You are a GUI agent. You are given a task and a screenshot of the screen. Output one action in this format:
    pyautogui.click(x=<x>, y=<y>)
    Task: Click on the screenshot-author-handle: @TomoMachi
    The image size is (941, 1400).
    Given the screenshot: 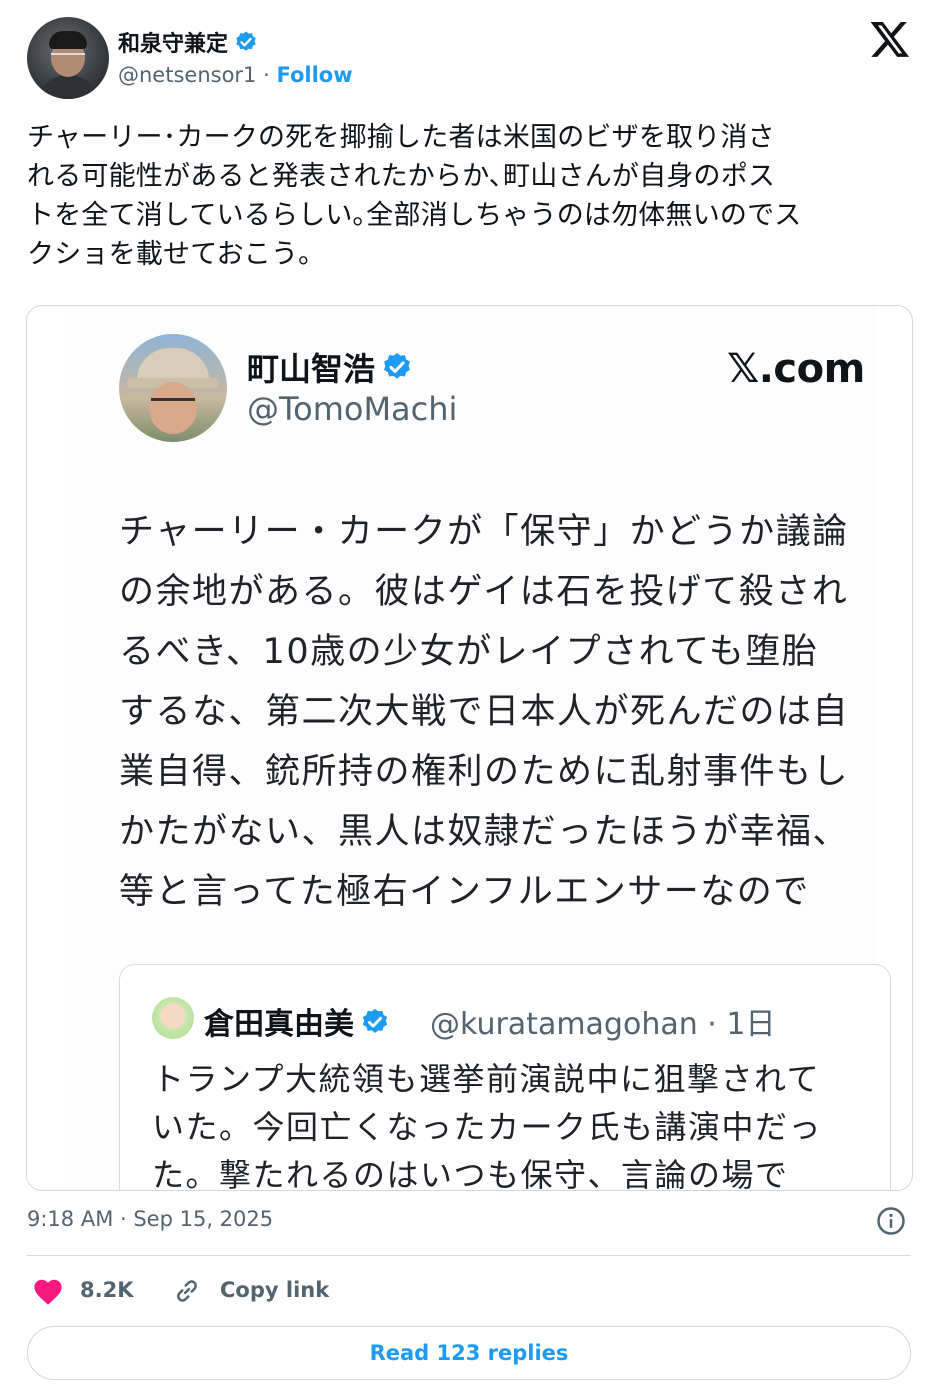 What is the action you would take?
    pyautogui.click(x=352, y=409)
    